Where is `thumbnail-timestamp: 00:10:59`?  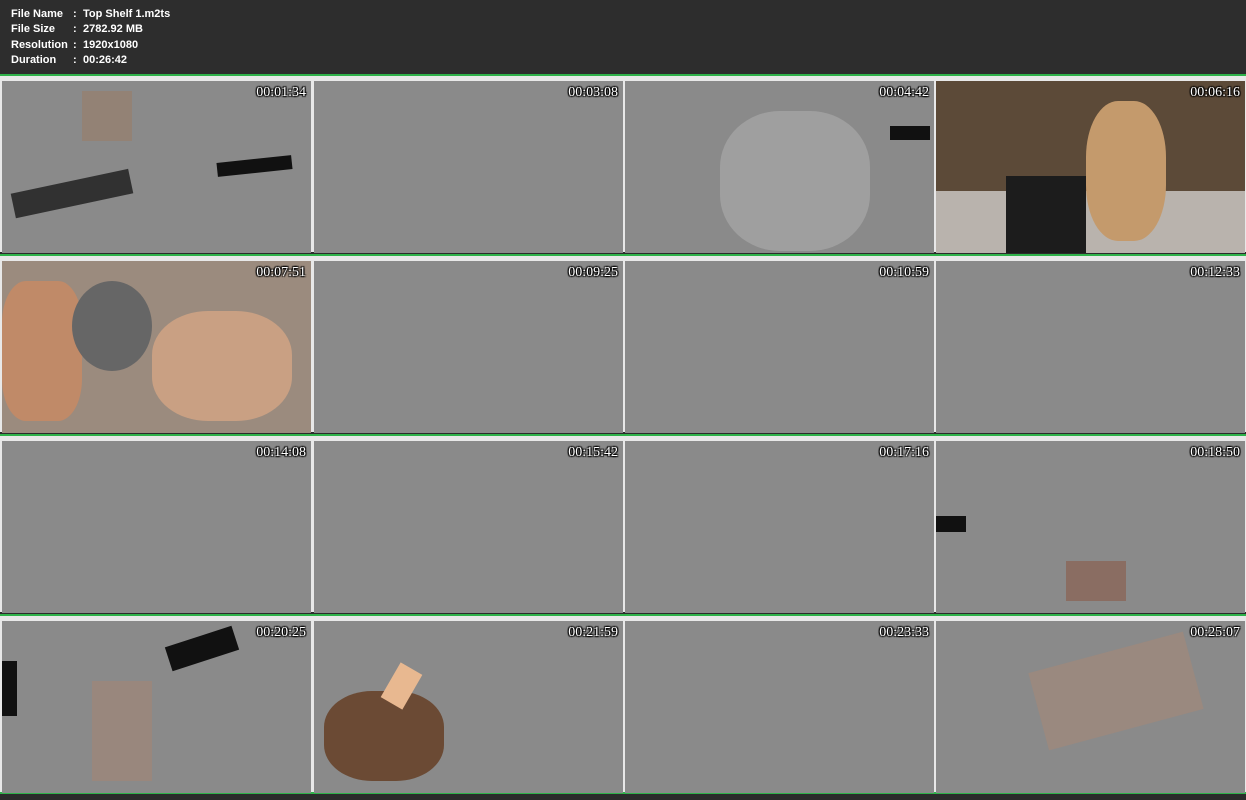 thumbnail-timestamp: 00:10:59 is located at coordinates (904, 272).